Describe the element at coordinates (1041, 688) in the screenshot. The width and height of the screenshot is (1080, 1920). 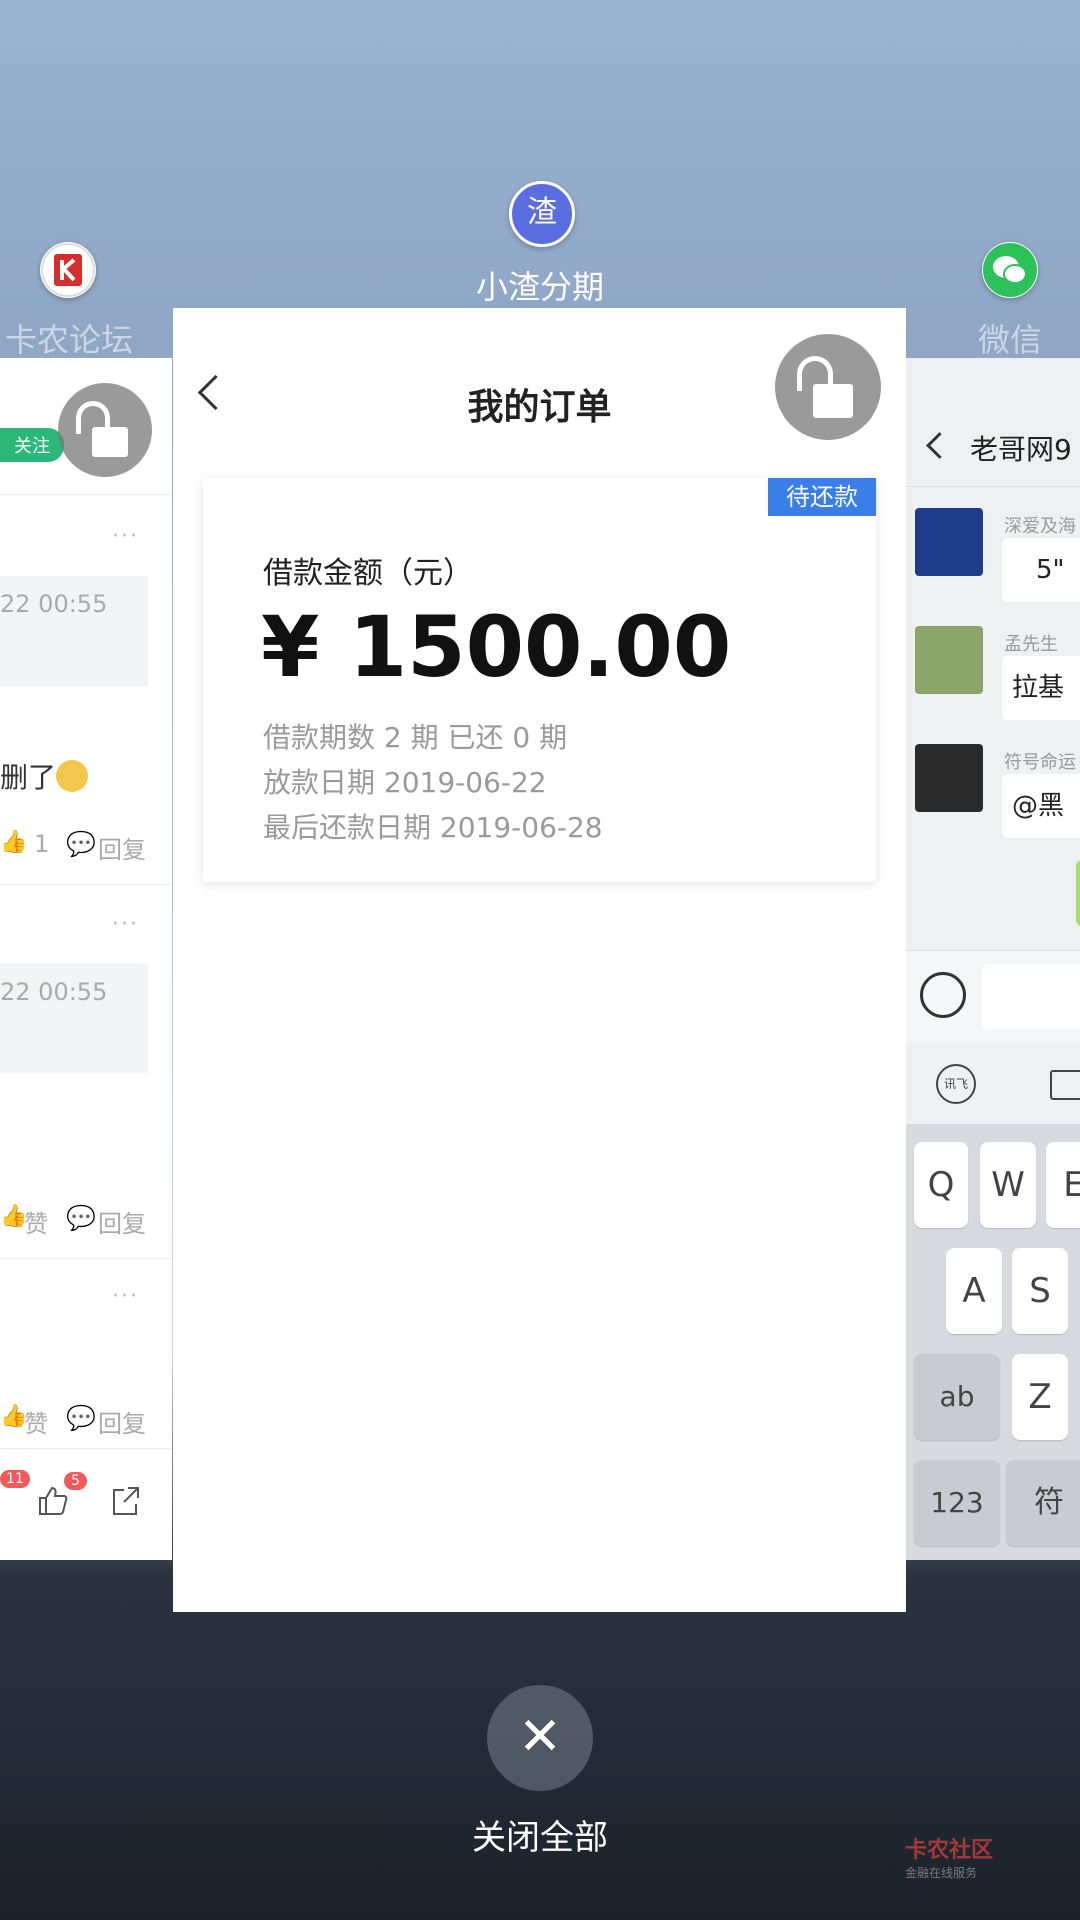
I see `message-bubble: 拉基` at that location.